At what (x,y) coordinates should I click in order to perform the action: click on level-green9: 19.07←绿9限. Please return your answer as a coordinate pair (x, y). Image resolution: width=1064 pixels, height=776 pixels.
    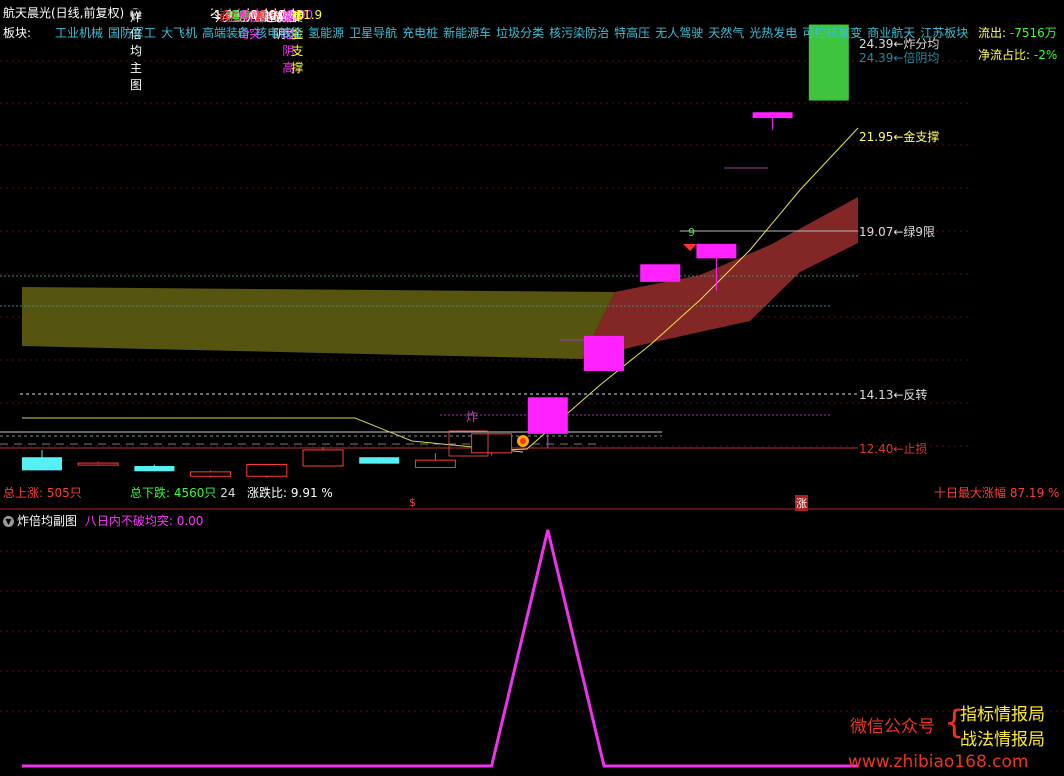
    Looking at the image, I should click on (897, 232).